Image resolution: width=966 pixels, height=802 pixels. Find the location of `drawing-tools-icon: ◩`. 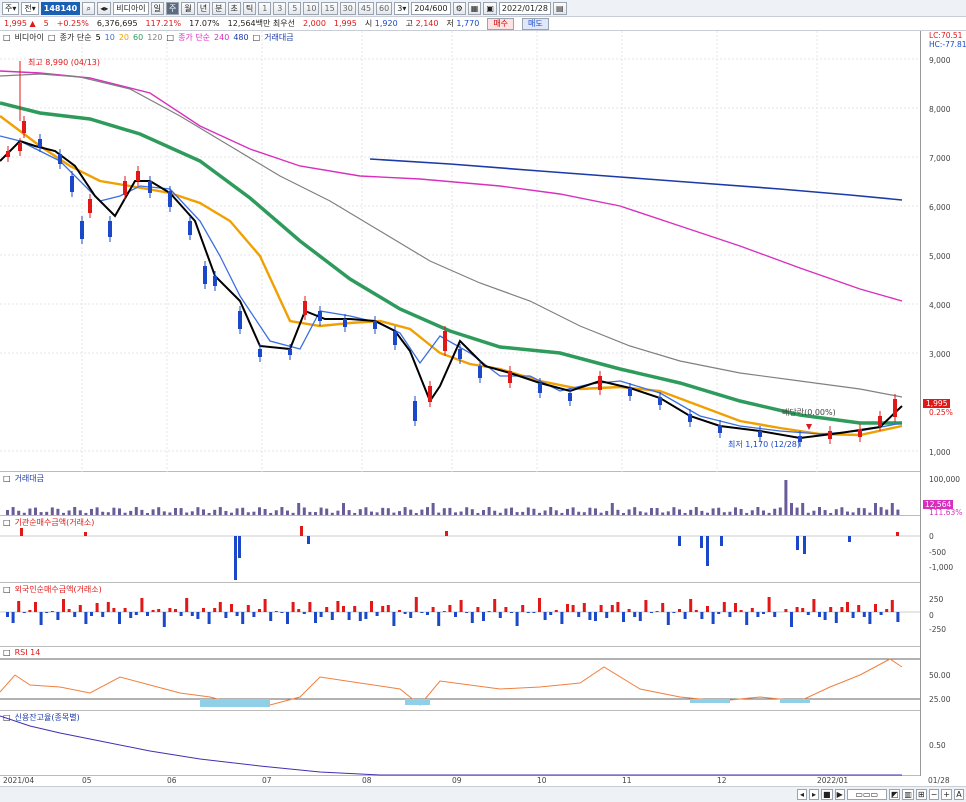

drawing-tools-icon: ◩ is located at coordinates (894, 794).